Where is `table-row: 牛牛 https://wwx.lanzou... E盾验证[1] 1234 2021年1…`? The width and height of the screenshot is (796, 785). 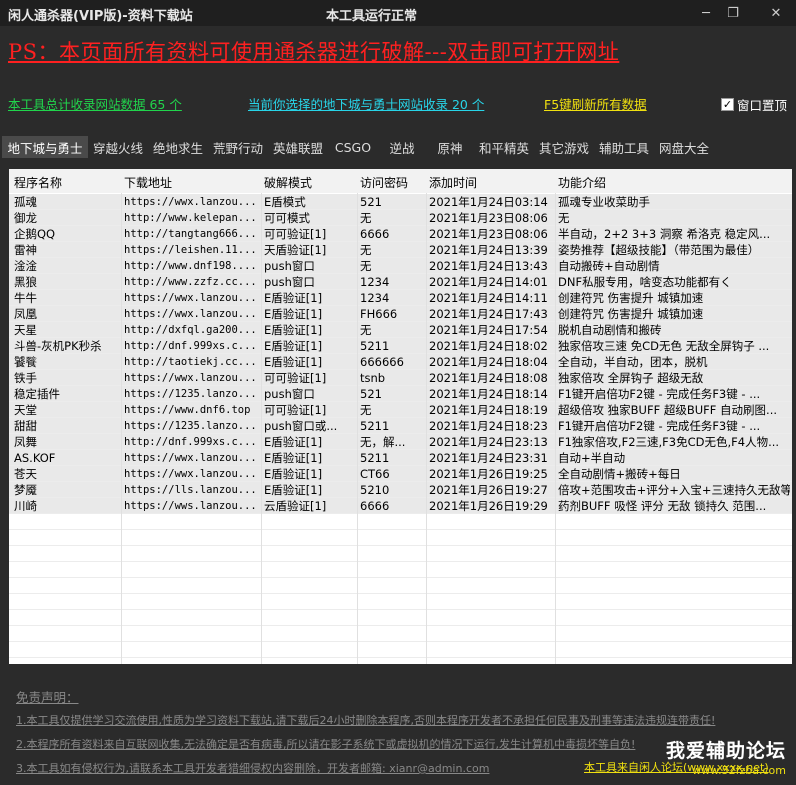 table-row: 牛牛 https://wwx.lanzou... E盾验证[1] 1234 2021年1… is located at coordinates (400, 298).